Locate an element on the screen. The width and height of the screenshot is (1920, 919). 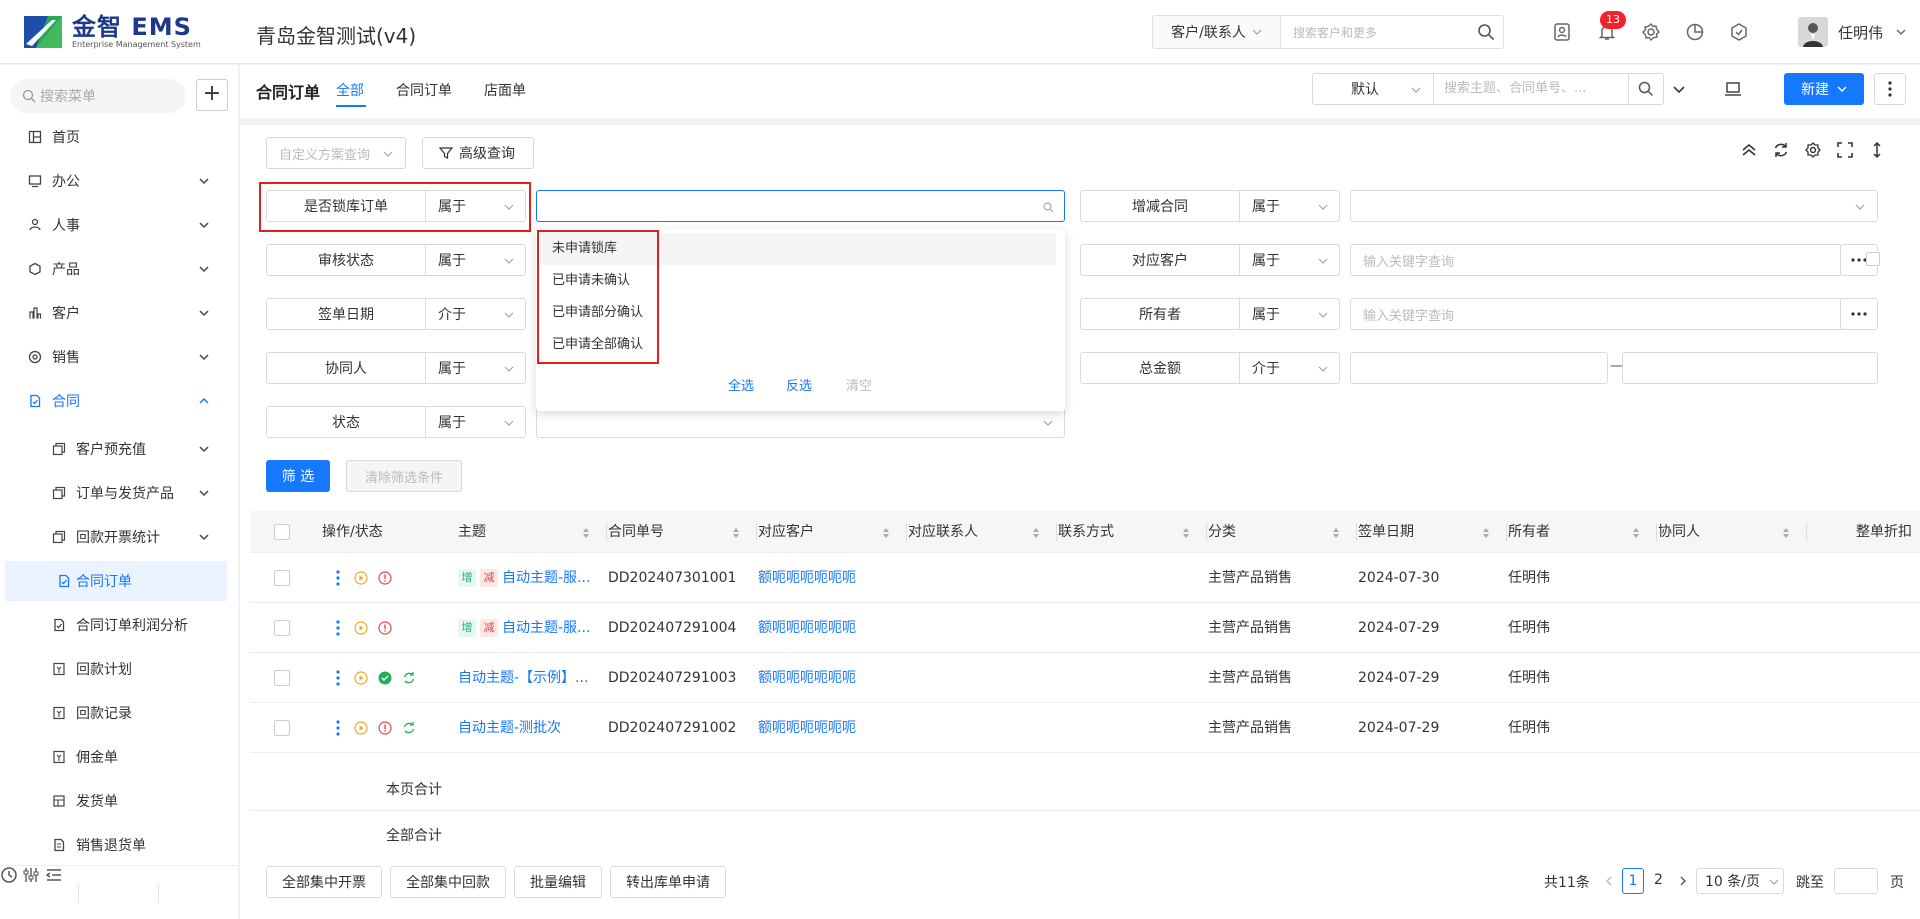
outbound-request-button: 转出库单申请 is located at coordinates (668, 882).